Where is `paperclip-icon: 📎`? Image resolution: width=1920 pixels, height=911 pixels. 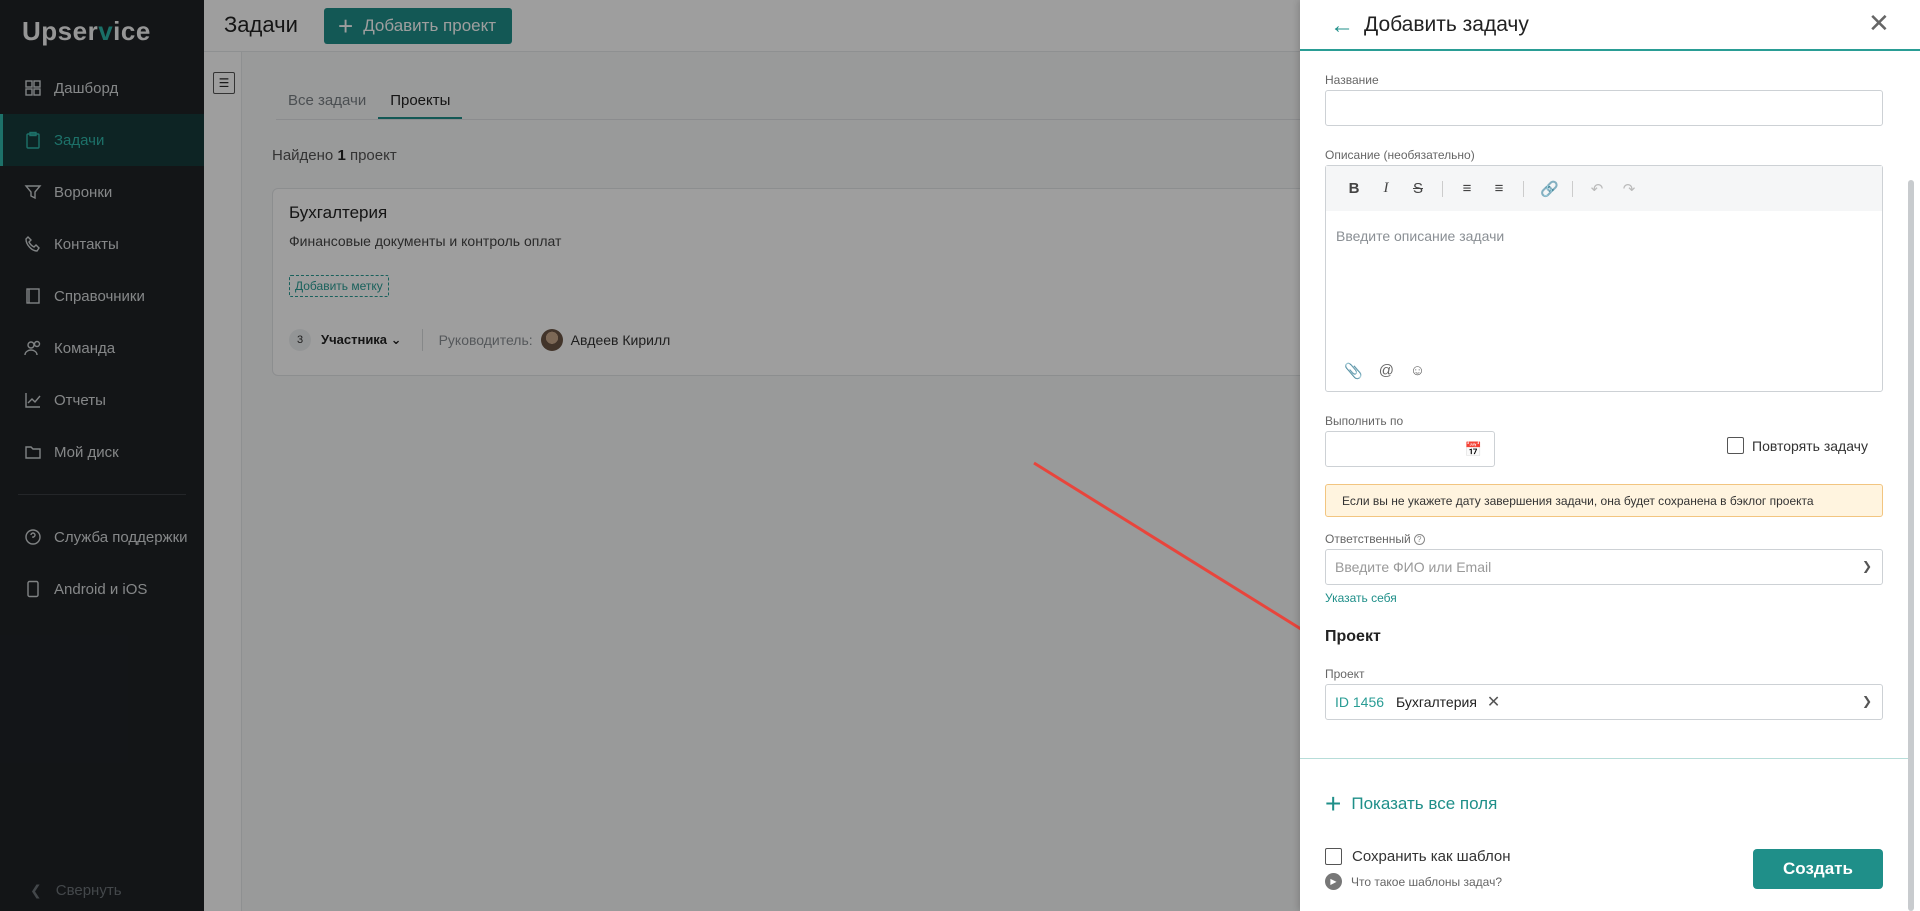
paperclip-icon: 📎 is located at coordinates (1353, 371).